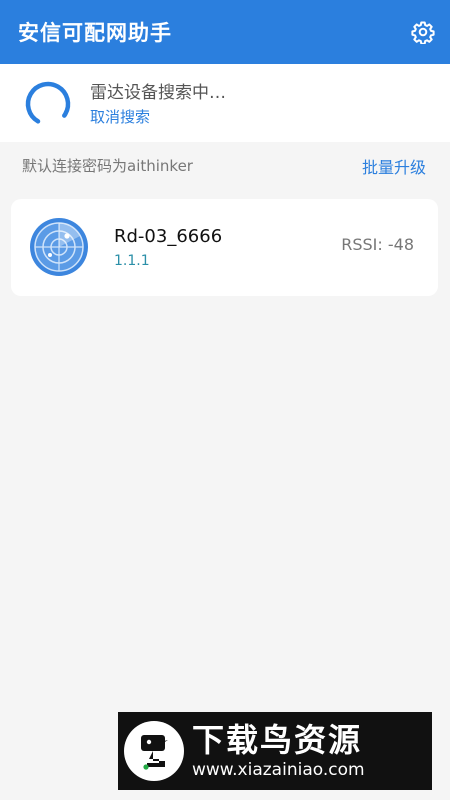 The image size is (450, 800). What do you see at coordinates (377, 244) in the screenshot?
I see `device-rssi: RSSI: -48` at bounding box center [377, 244].